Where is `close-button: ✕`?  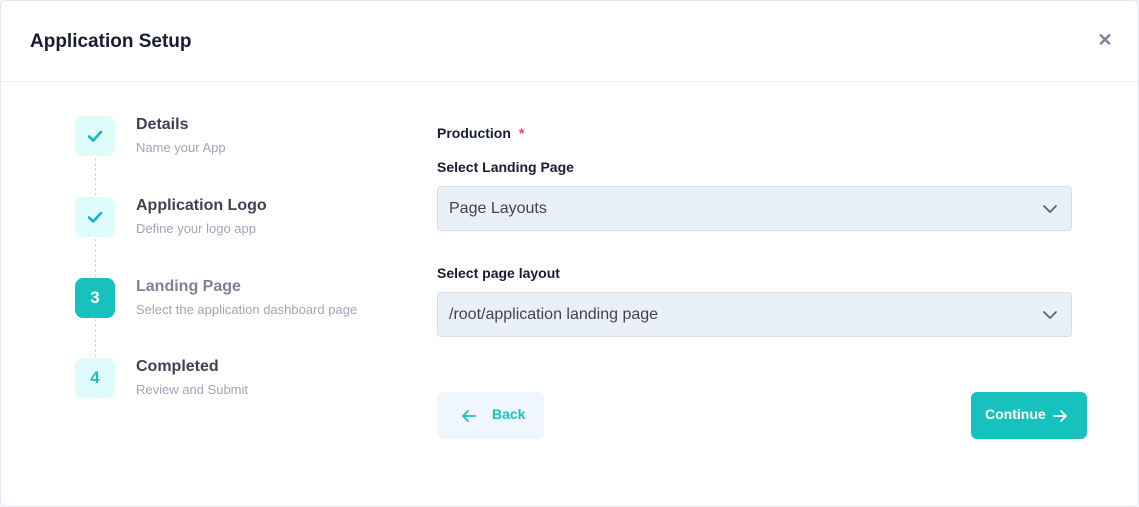
close-button: ✕ is located at coordinates (1105, 40).